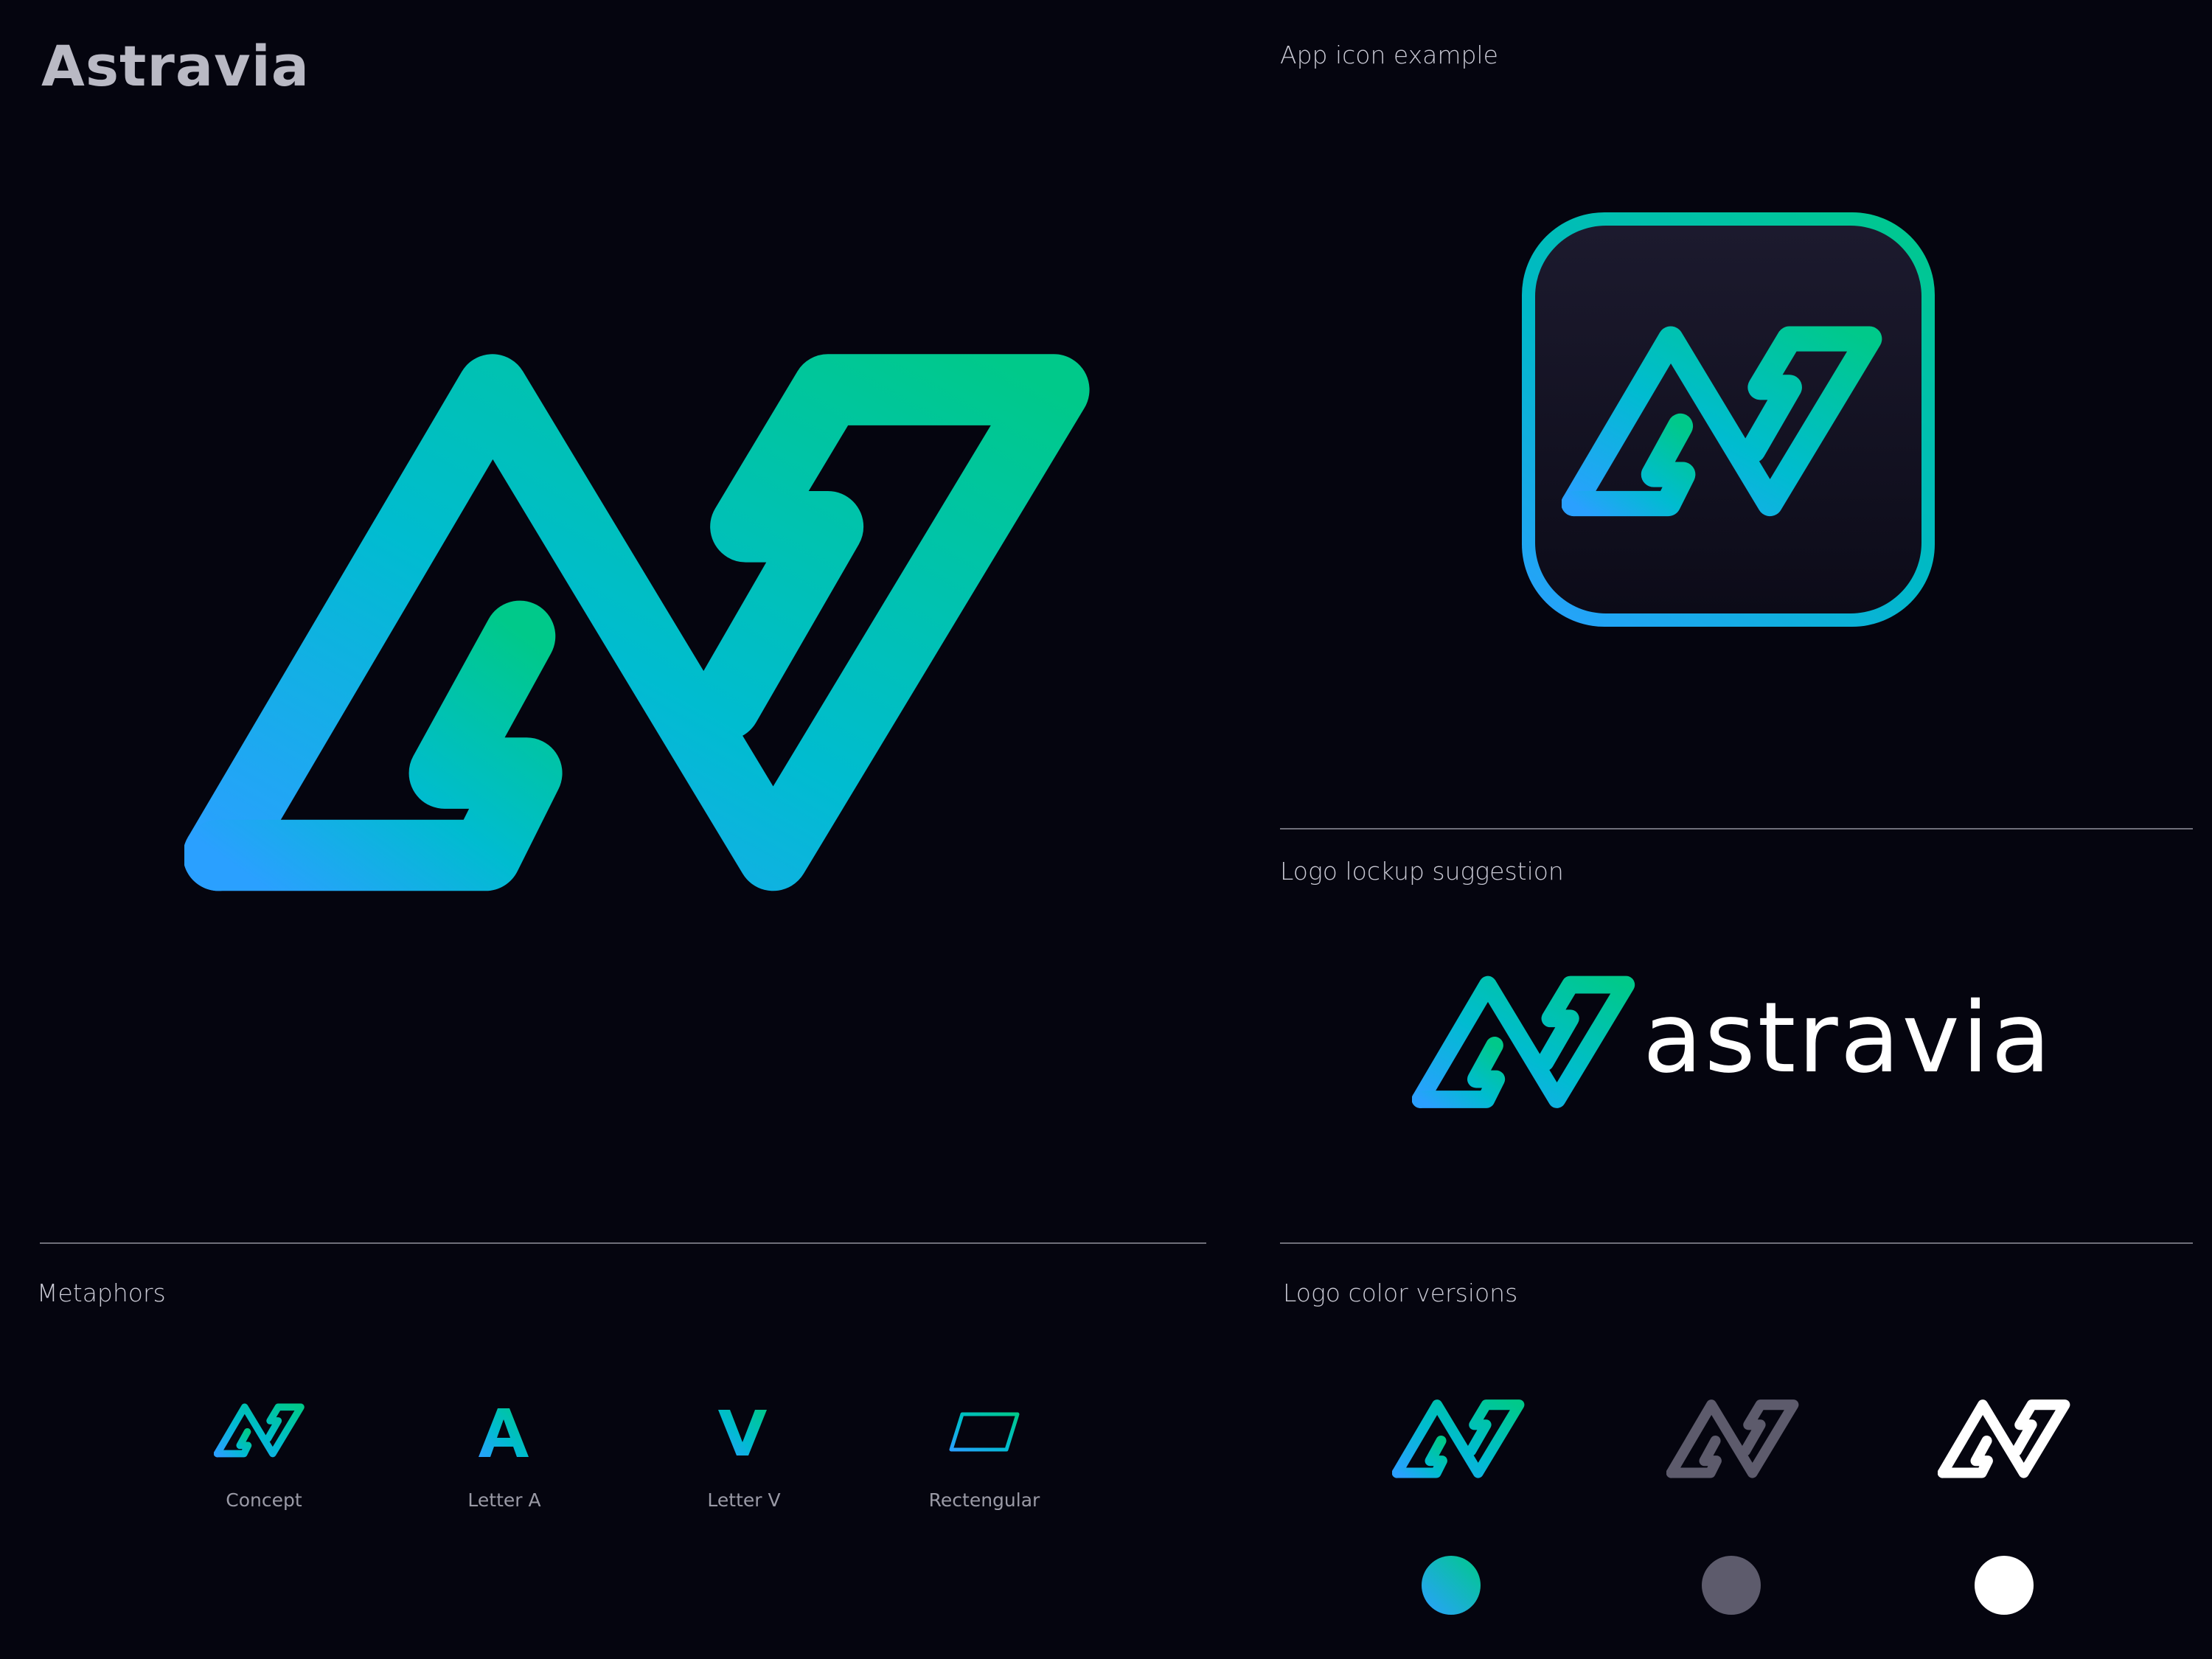  I want to click on metaphor-rectangular-label: Rectengular, so click(984, 1500).